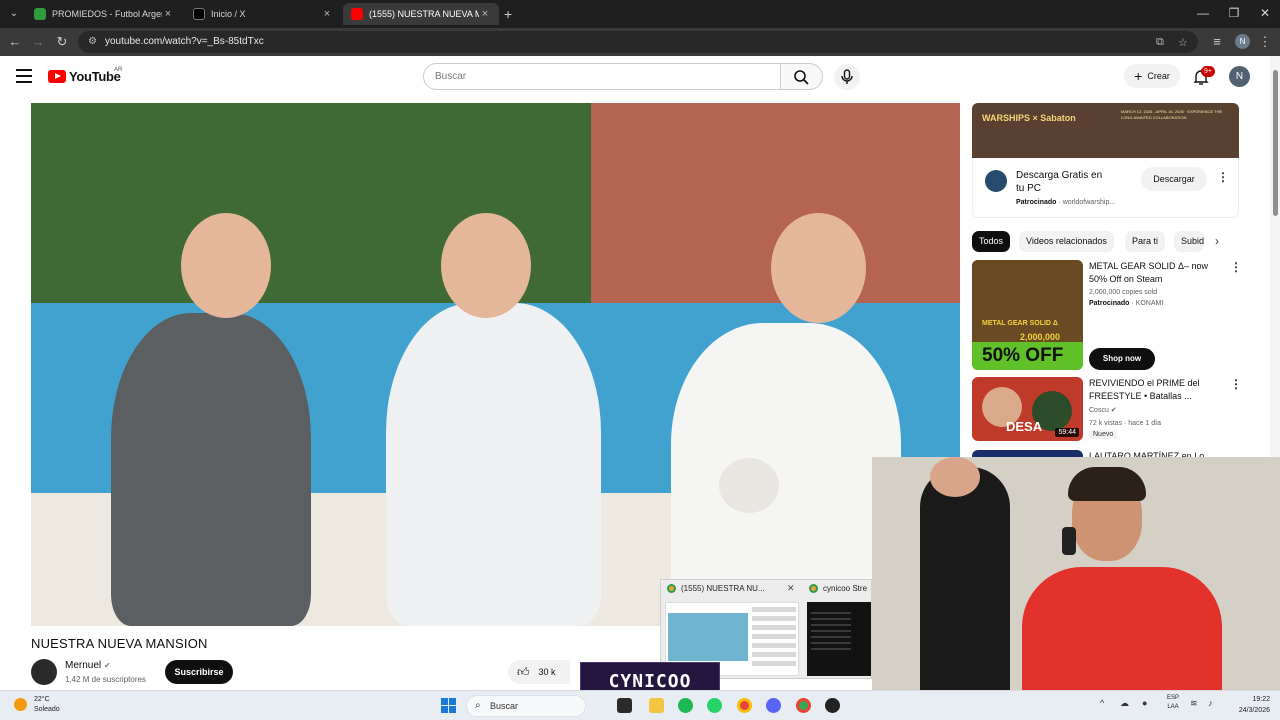 This screenshot has width=1280, height=720. I want to click on recommendation-channel: Coscu ✔, so click(1103, 410).